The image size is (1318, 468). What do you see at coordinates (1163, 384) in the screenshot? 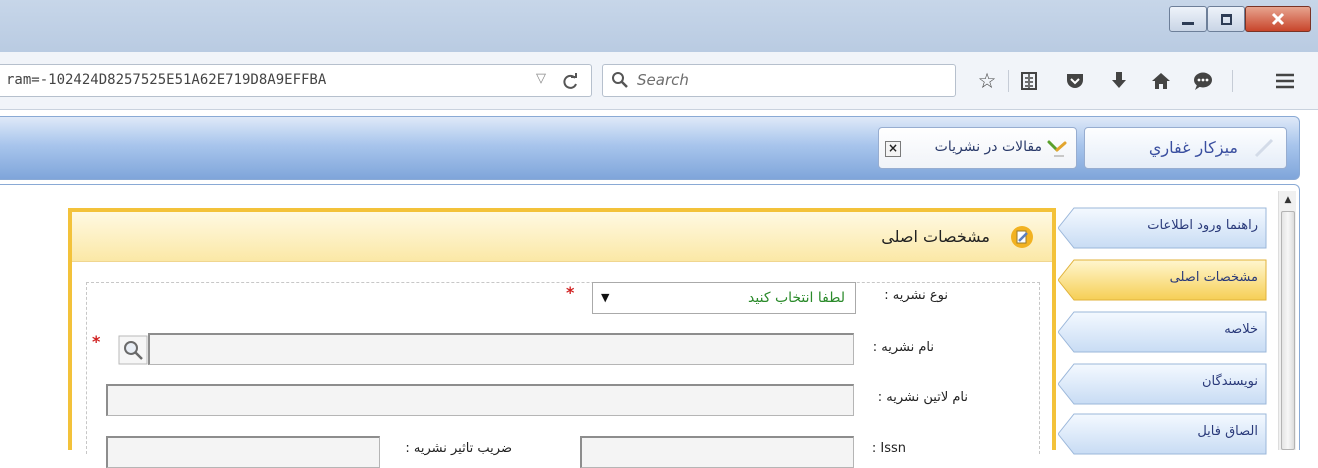
I see `side-nav-item-authors: نویسندگان` at bounding box center [1163, 384].